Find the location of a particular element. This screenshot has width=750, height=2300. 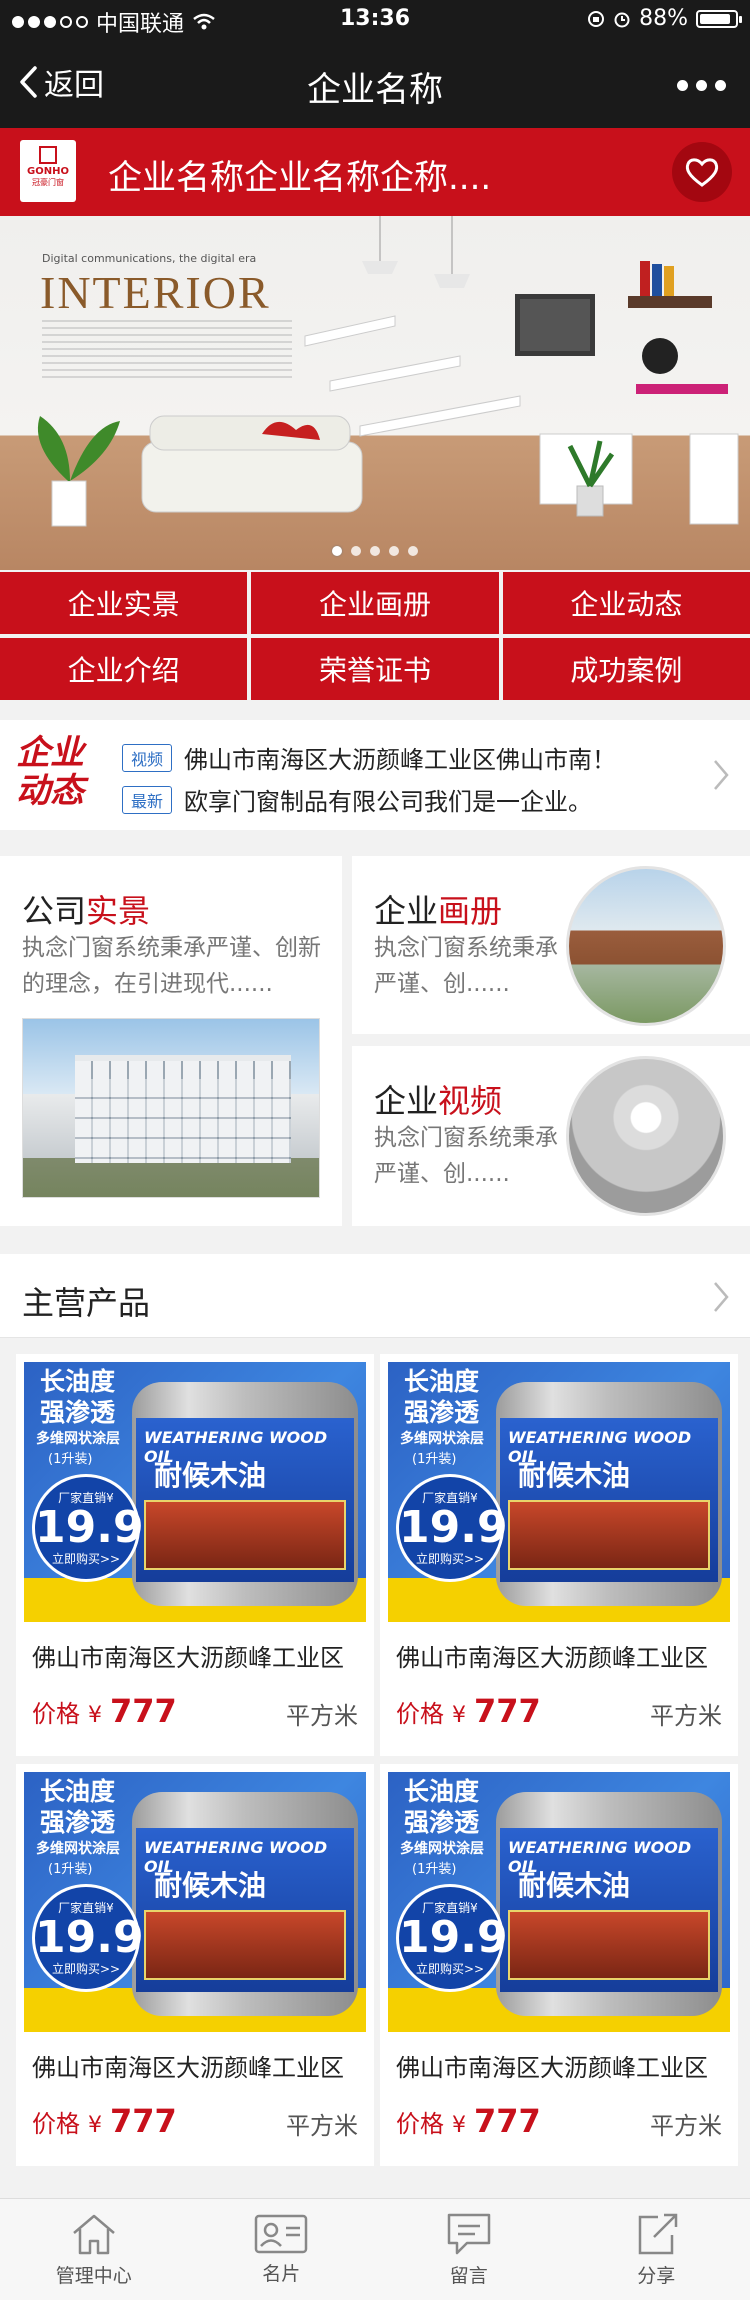

products-section-header: 主营产品 is located at coordinates (375, 1296).